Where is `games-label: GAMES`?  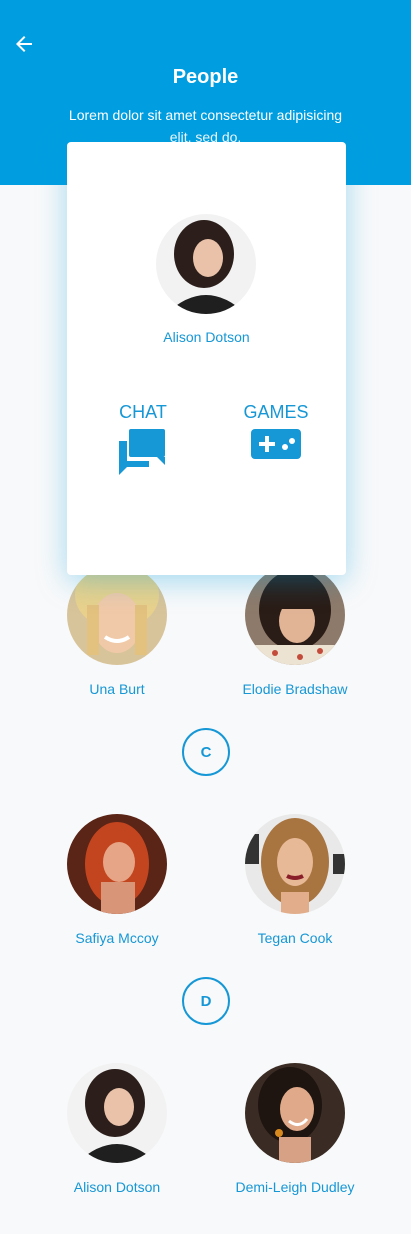 games-label: GAMES is located at coordinates (276, 412).